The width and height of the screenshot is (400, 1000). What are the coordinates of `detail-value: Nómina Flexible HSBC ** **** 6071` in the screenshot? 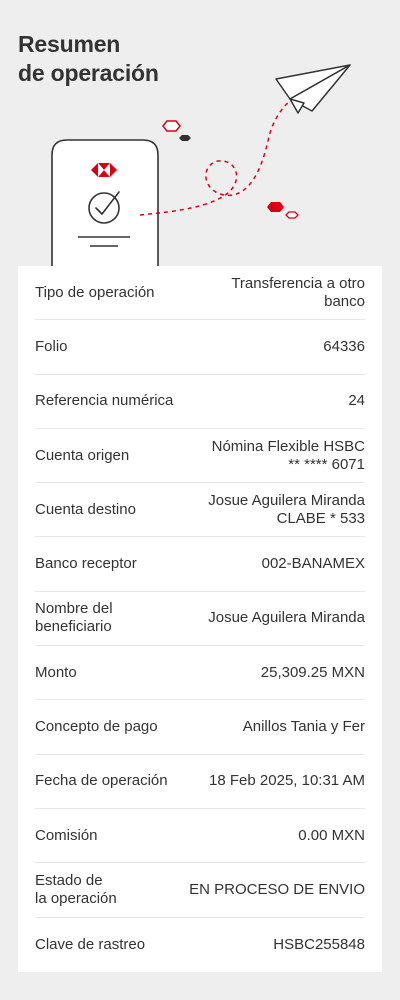 It's located at (288, 455).